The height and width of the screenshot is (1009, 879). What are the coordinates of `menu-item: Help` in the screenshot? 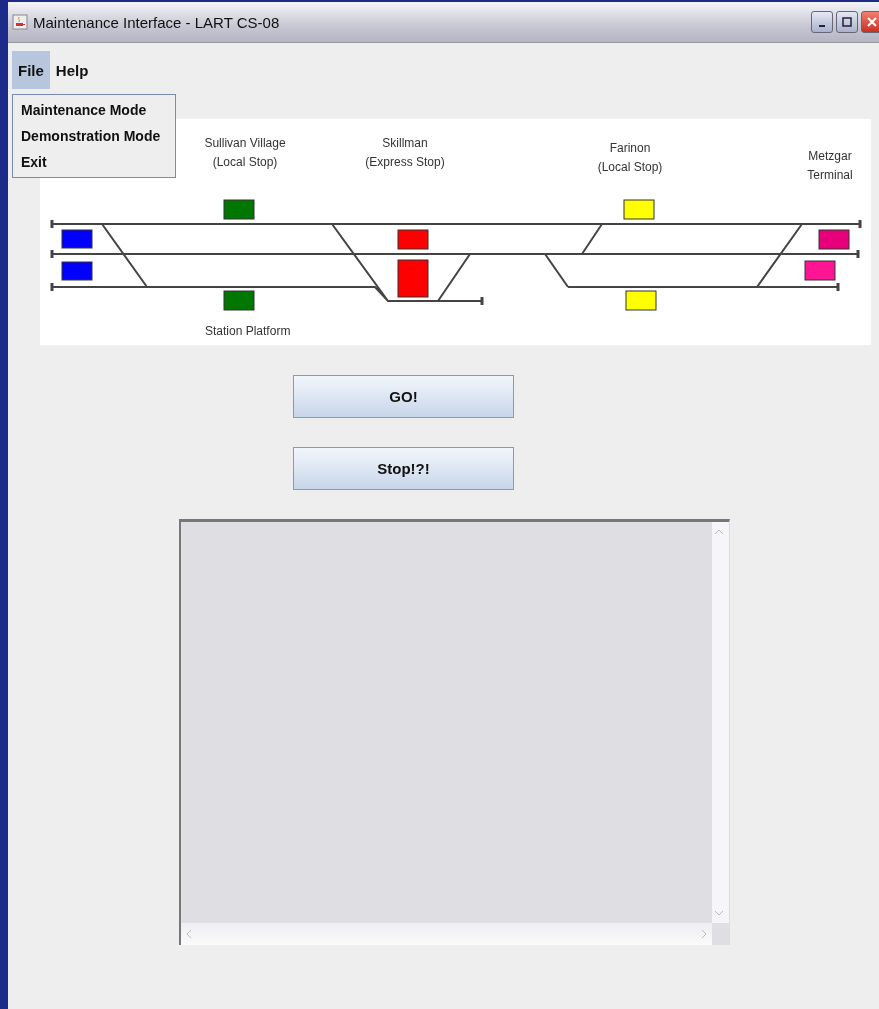 It's located at (72, 70).